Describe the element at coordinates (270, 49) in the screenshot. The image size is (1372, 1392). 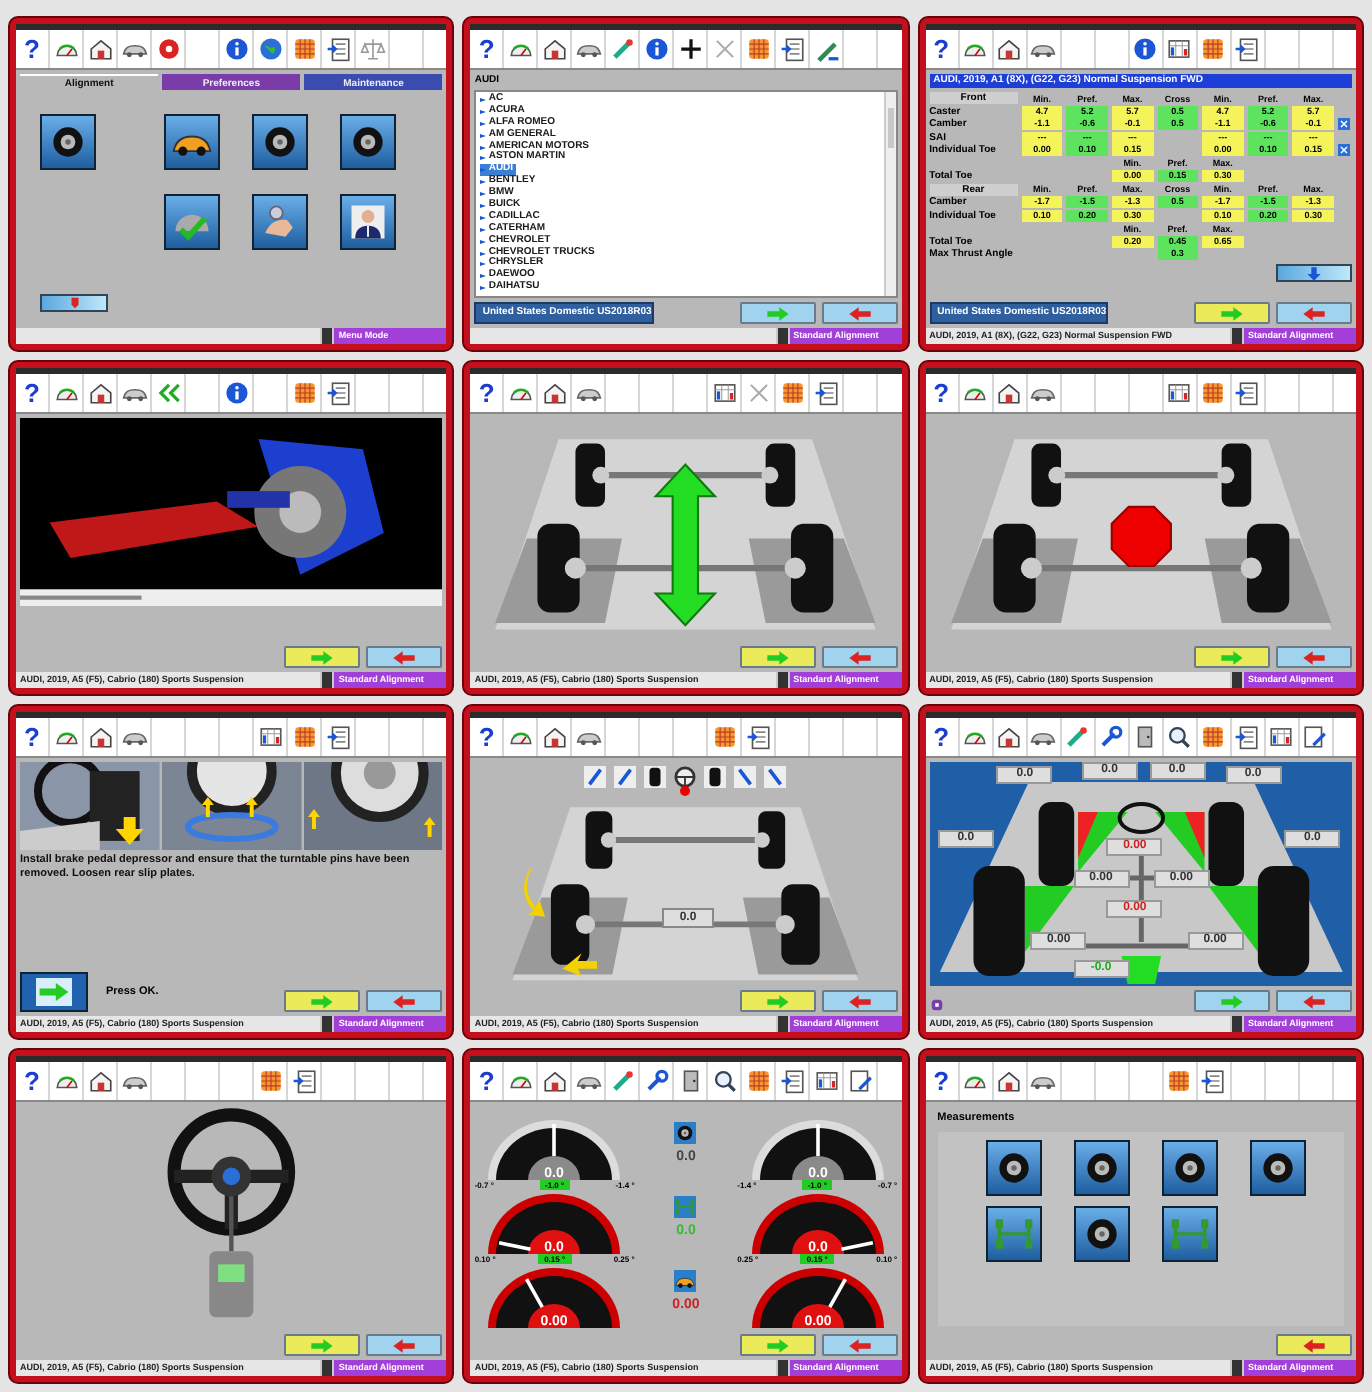
I see `globe-icon` at that location.